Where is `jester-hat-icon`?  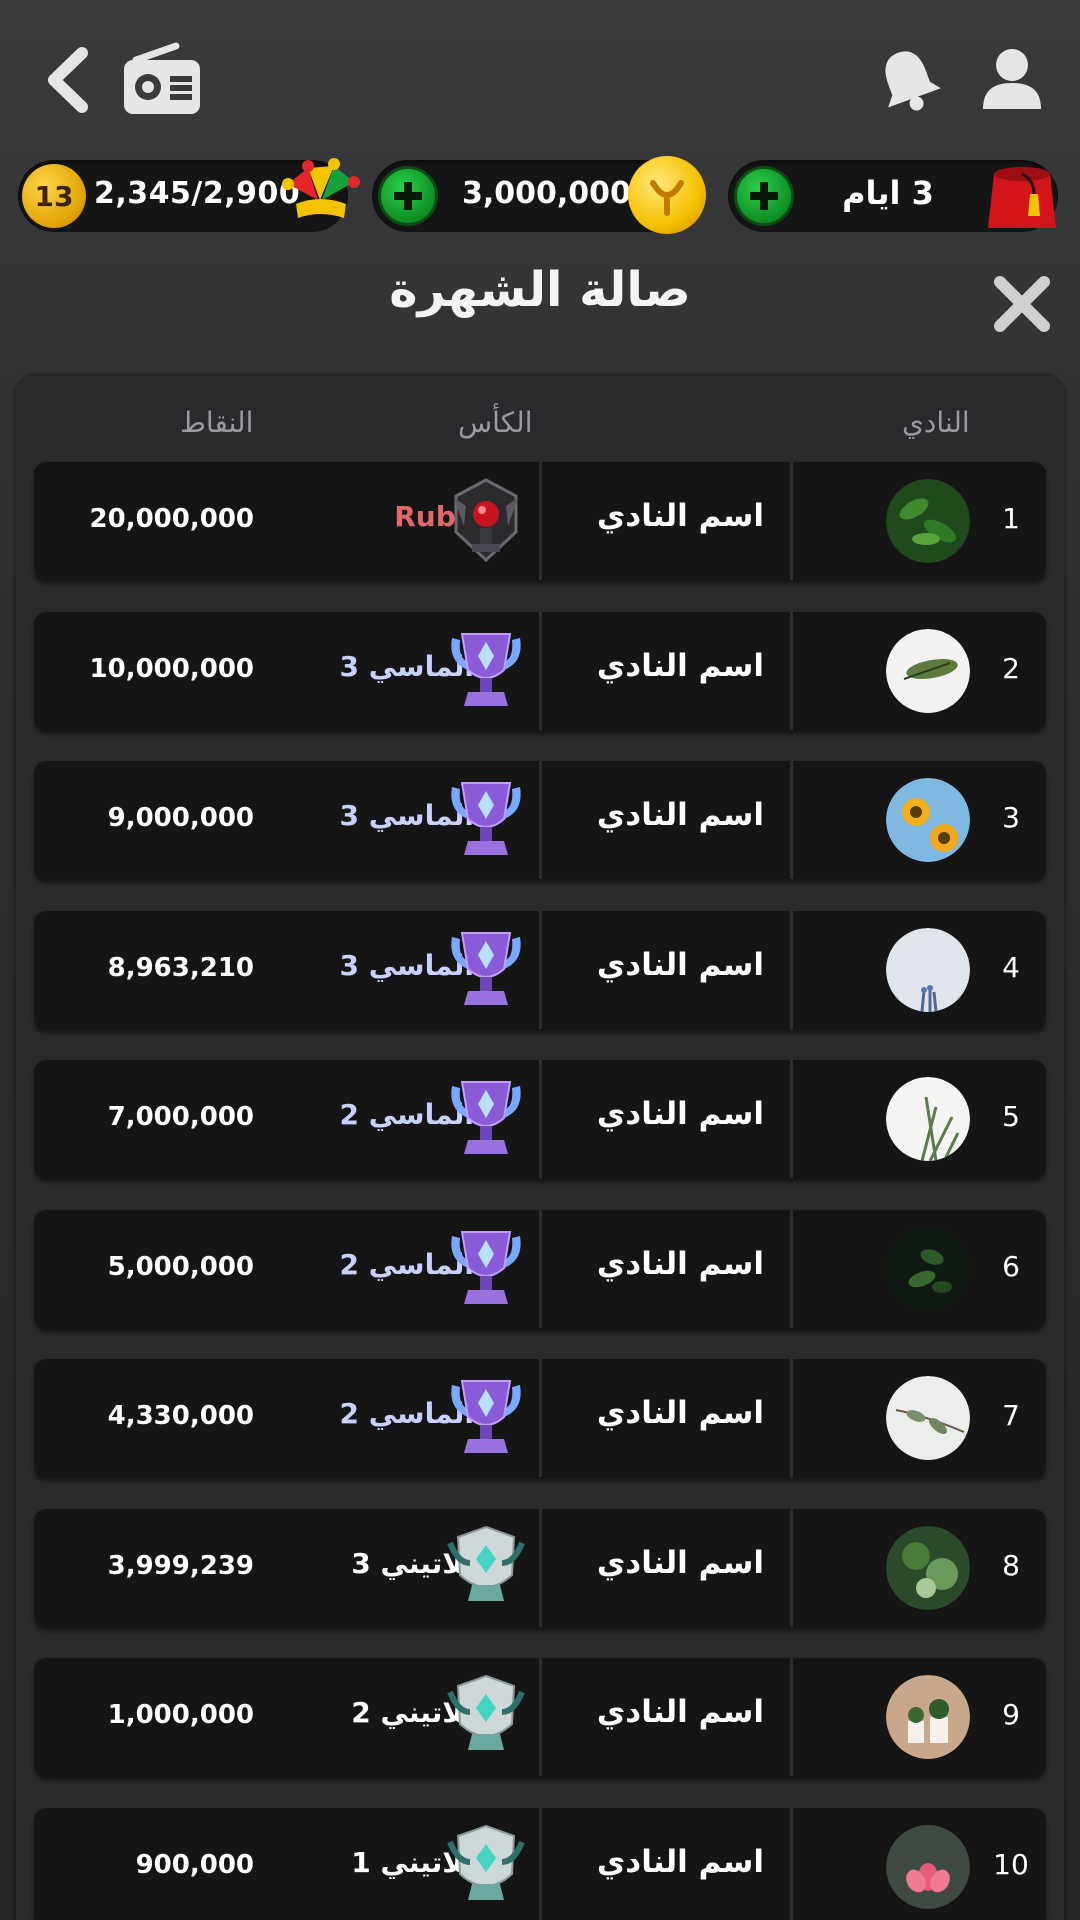
jester-hat-icon is located at coordinates (320, 196).